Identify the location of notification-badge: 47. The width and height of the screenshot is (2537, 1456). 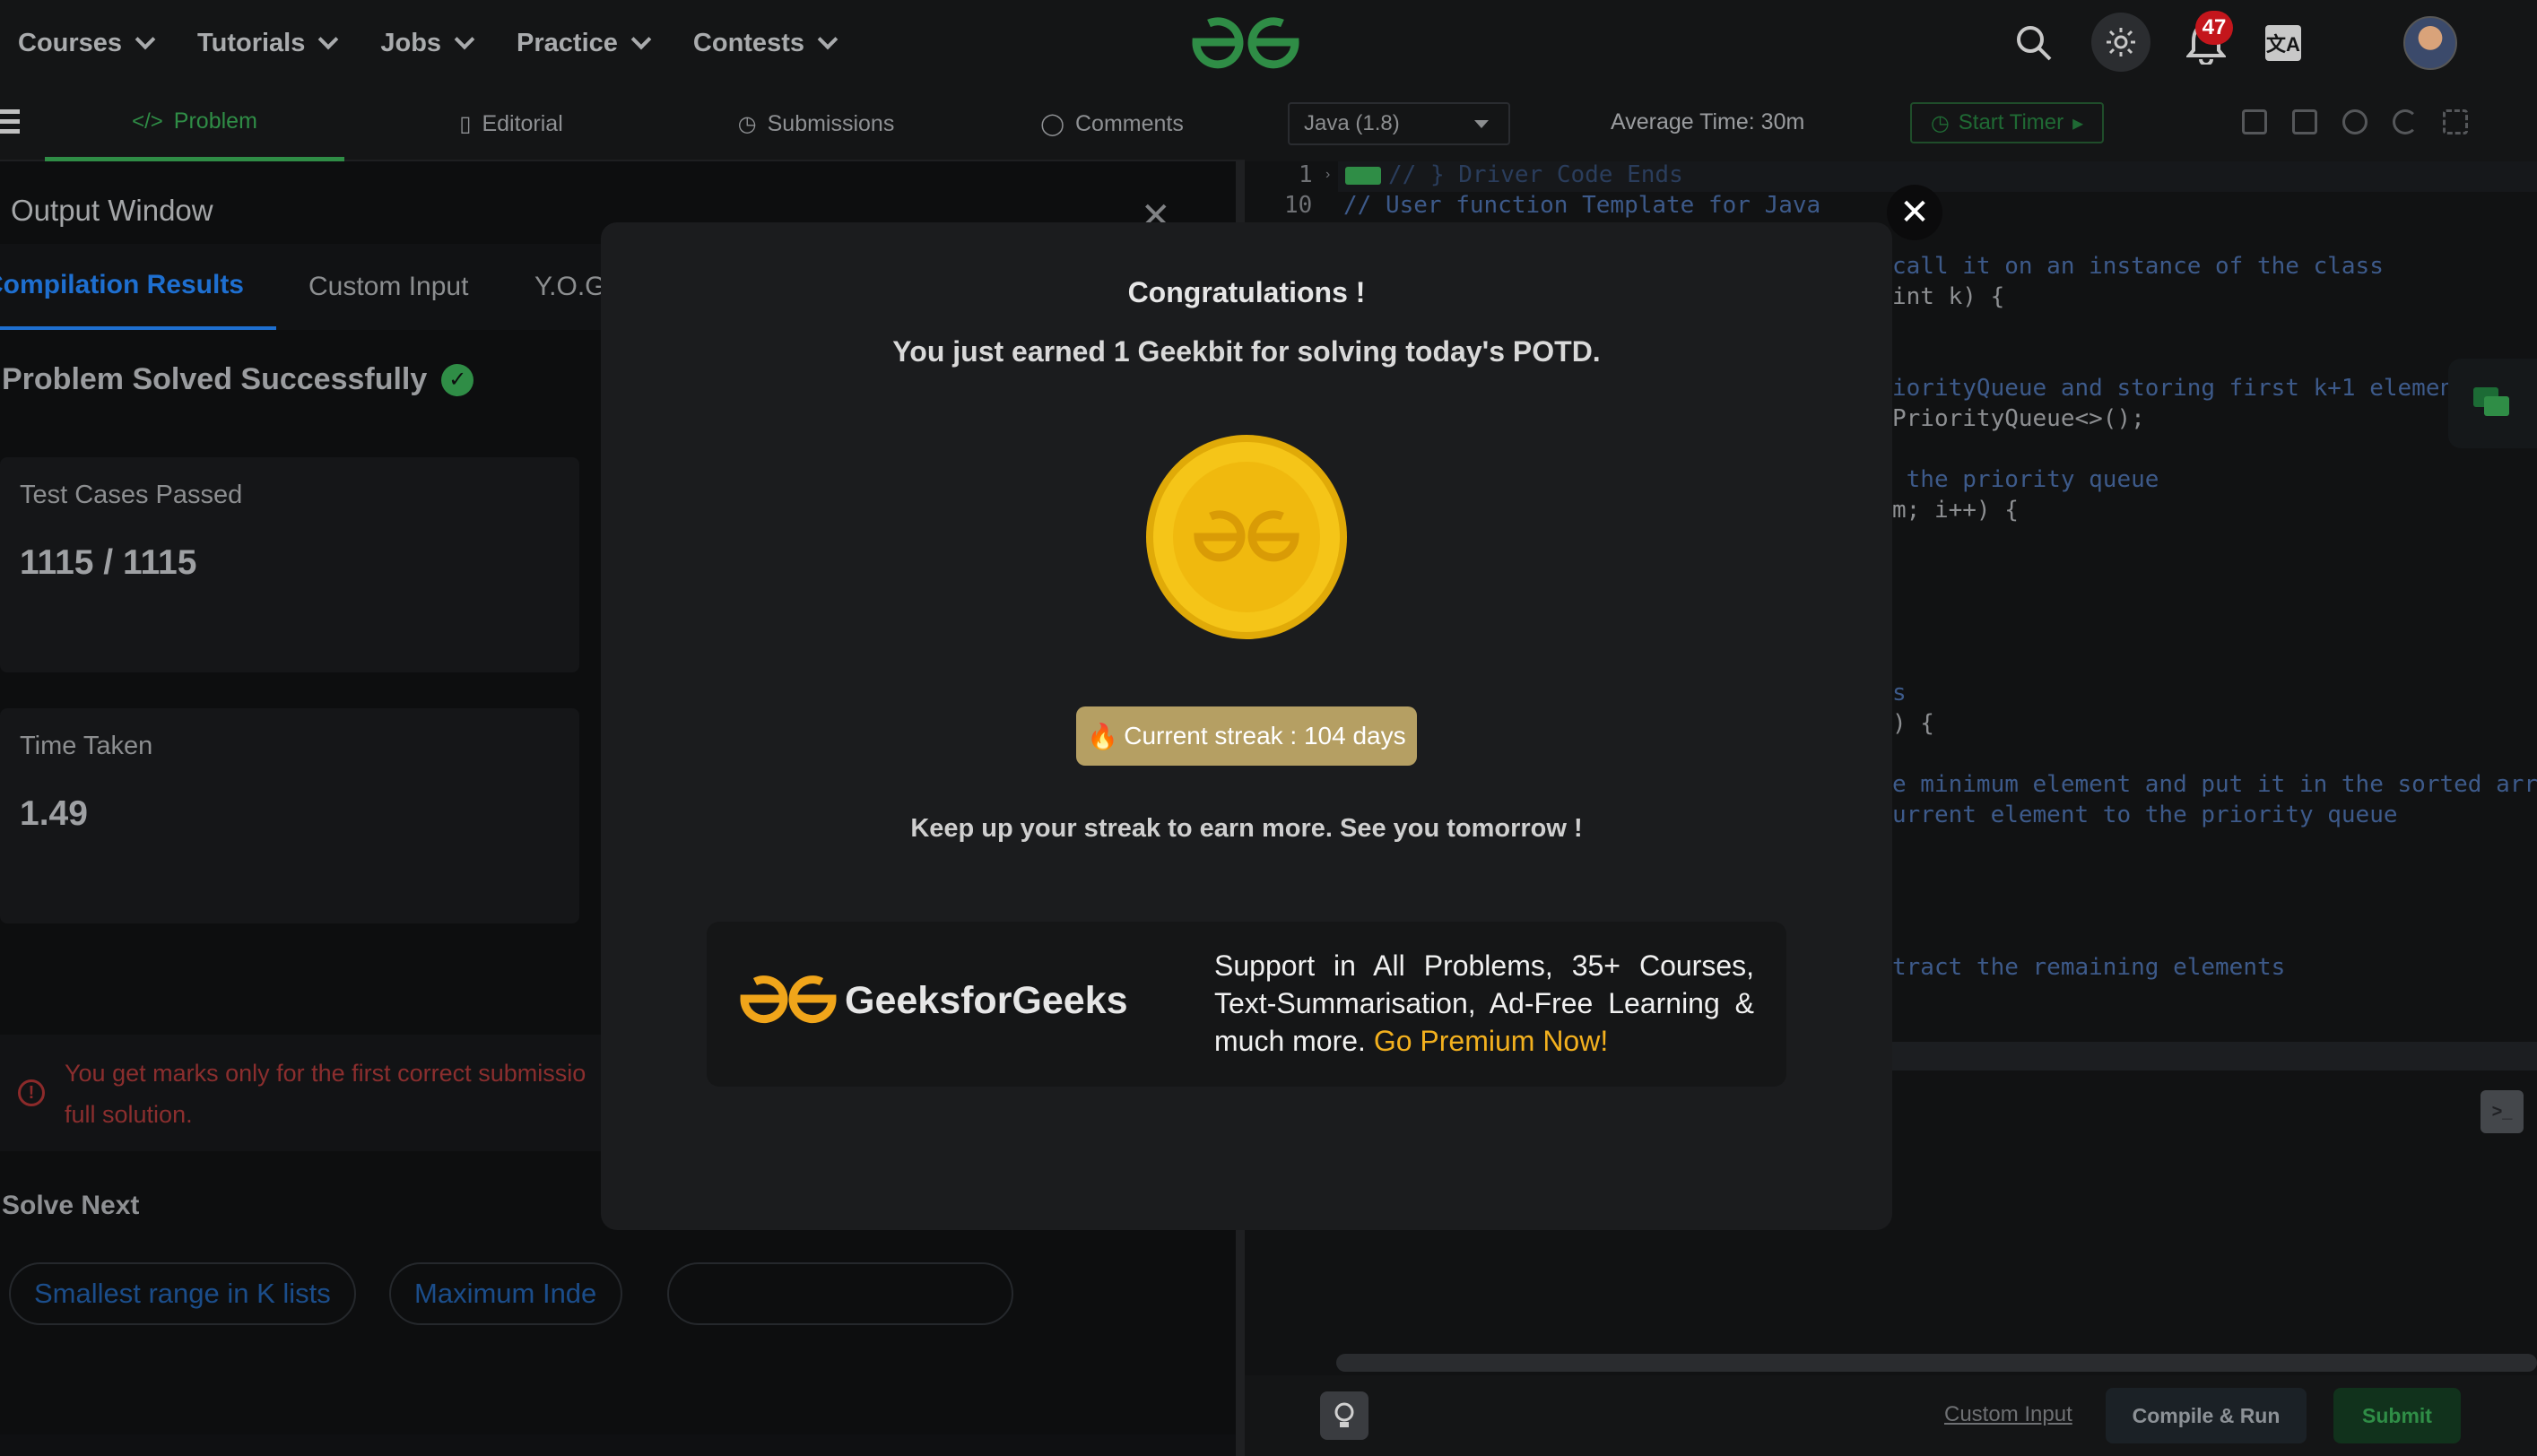
(2214, 28).